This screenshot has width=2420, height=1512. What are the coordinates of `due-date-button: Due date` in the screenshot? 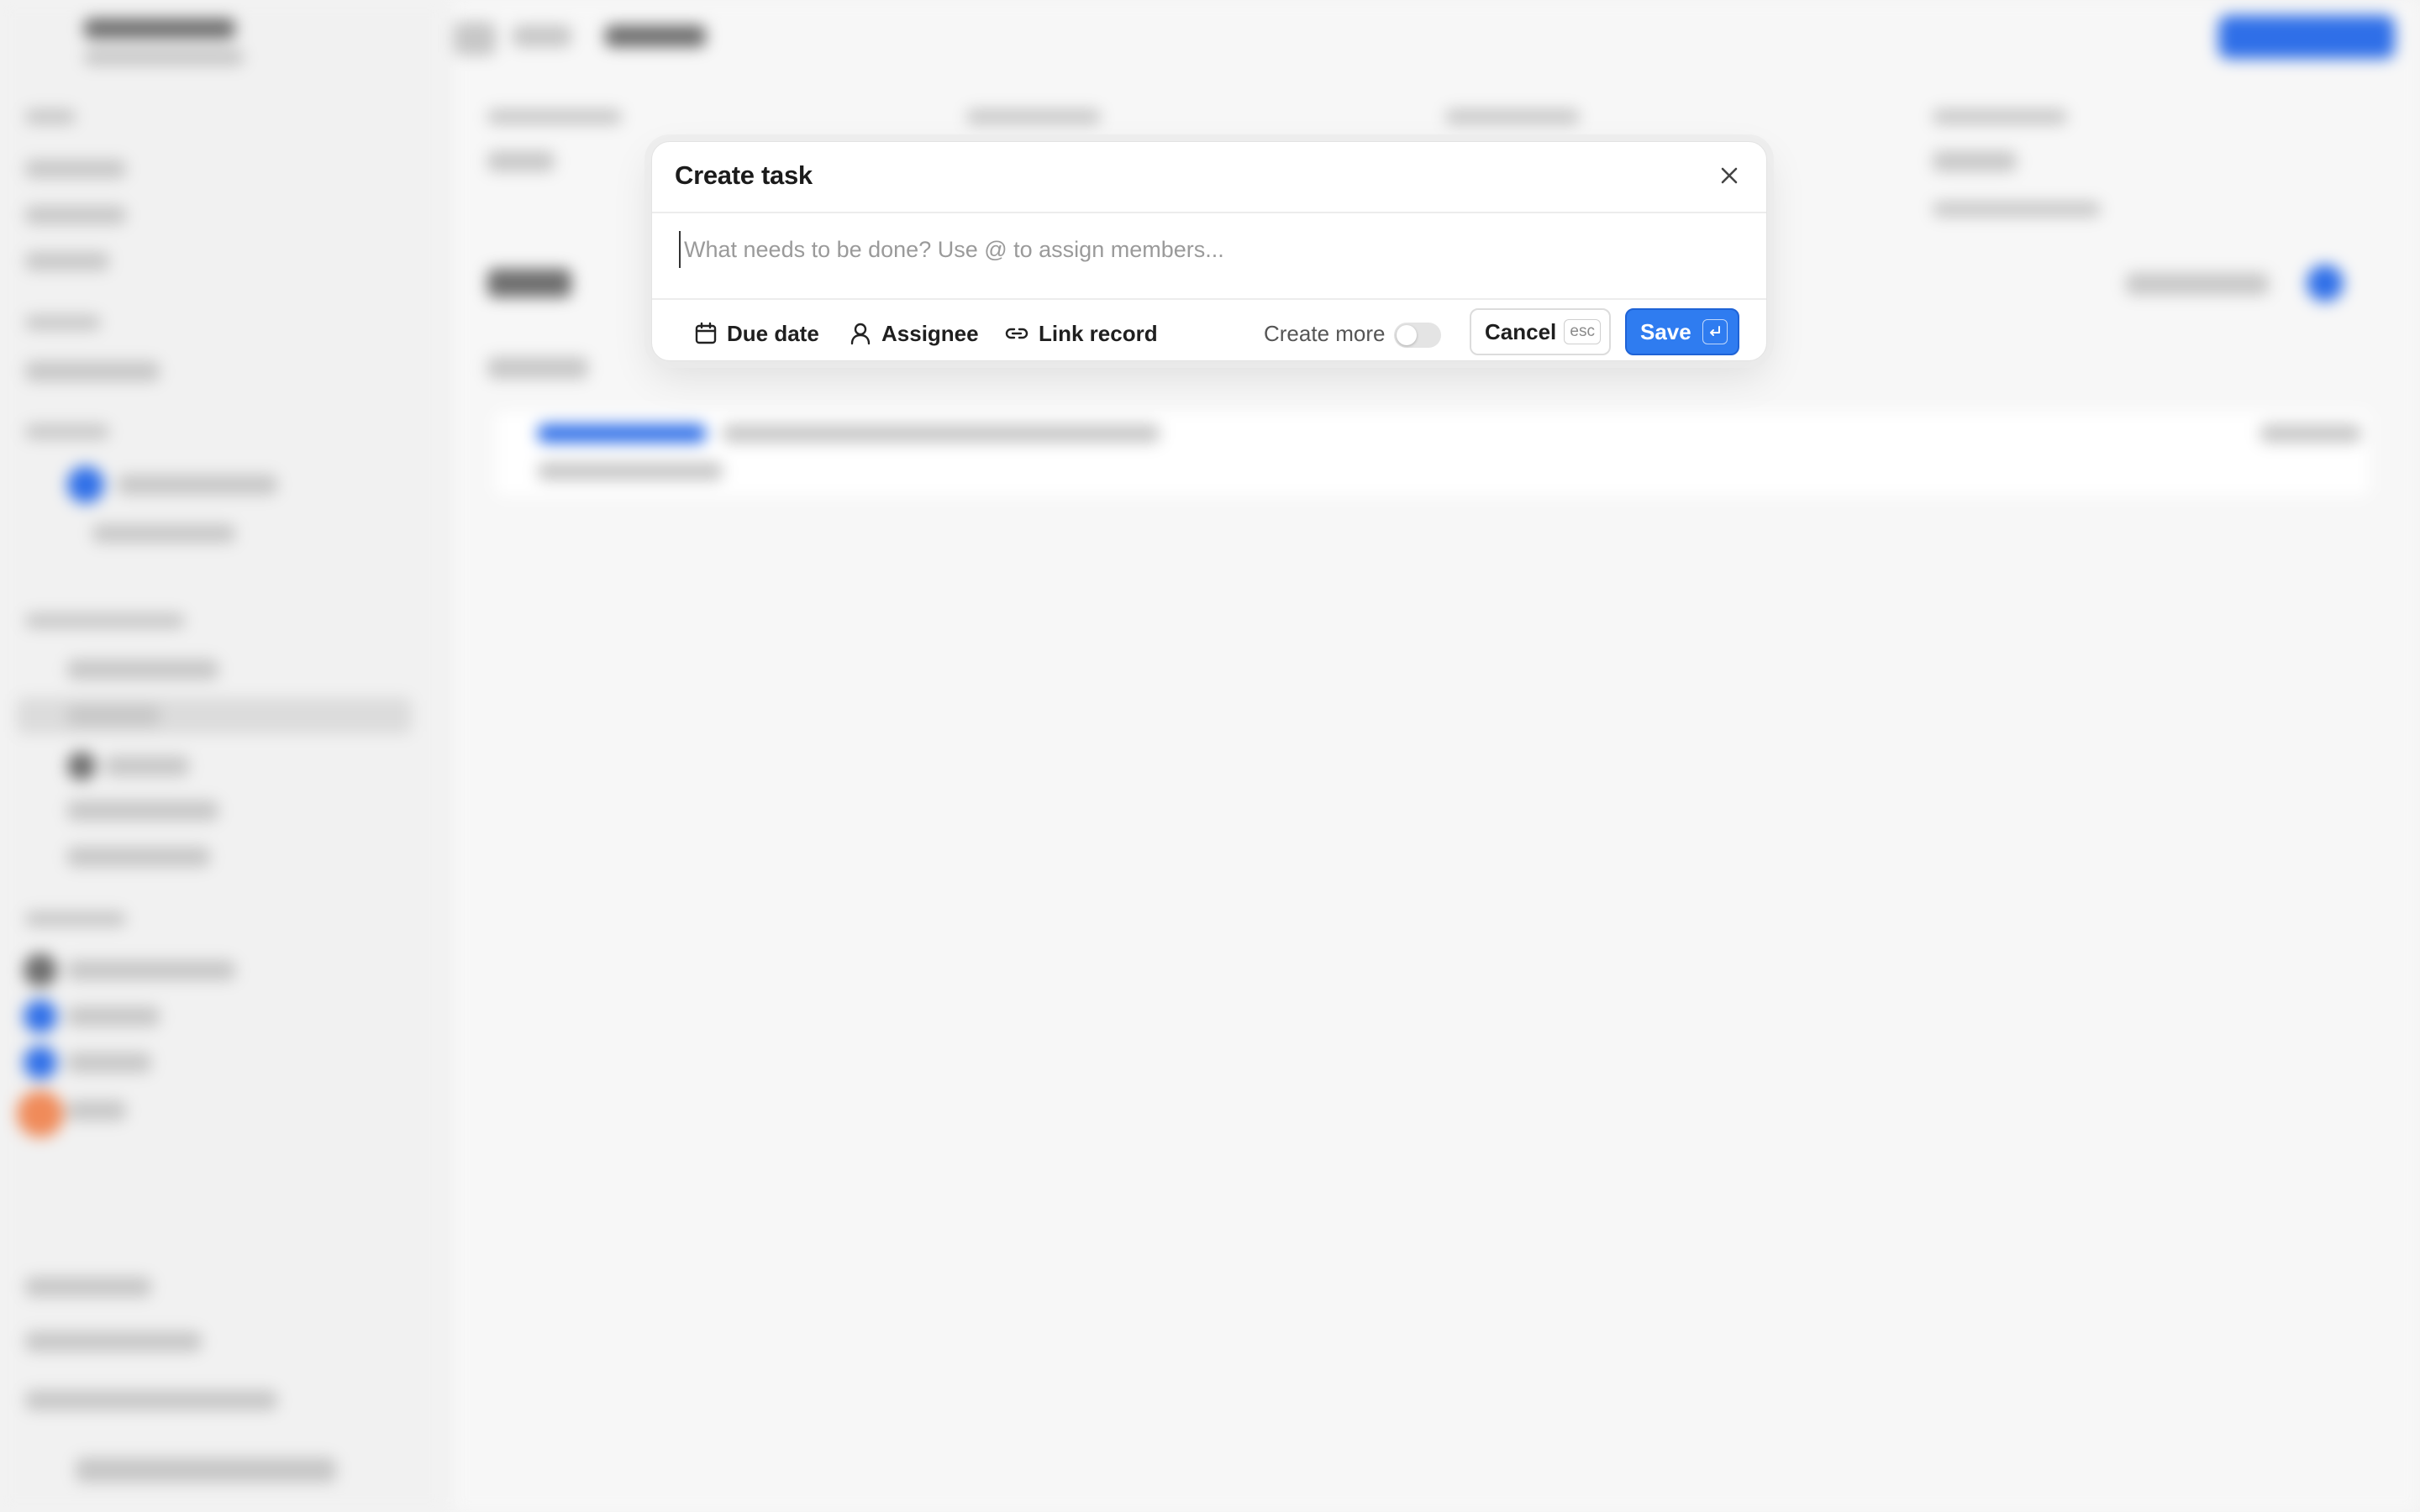 It's located at (756, 333).